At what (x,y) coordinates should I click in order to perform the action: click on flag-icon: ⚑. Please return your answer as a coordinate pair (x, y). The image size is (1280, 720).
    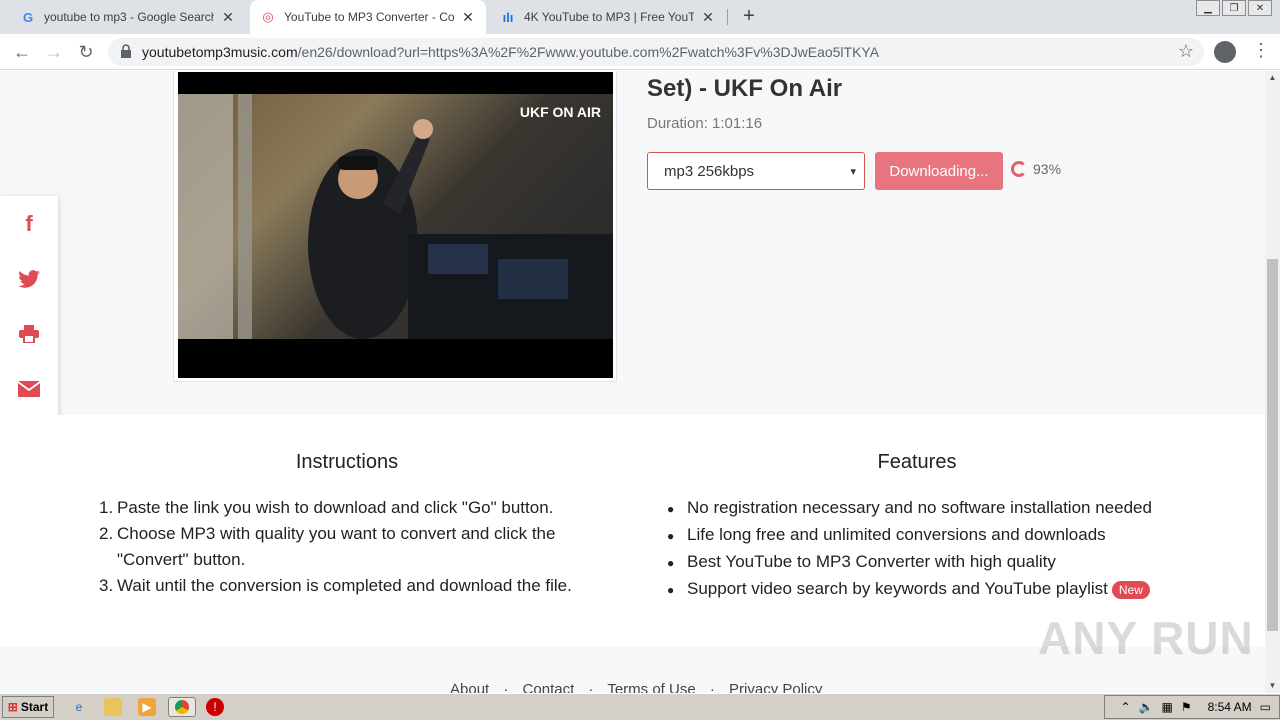
    Looking at the image, I should click on (1186, 707).